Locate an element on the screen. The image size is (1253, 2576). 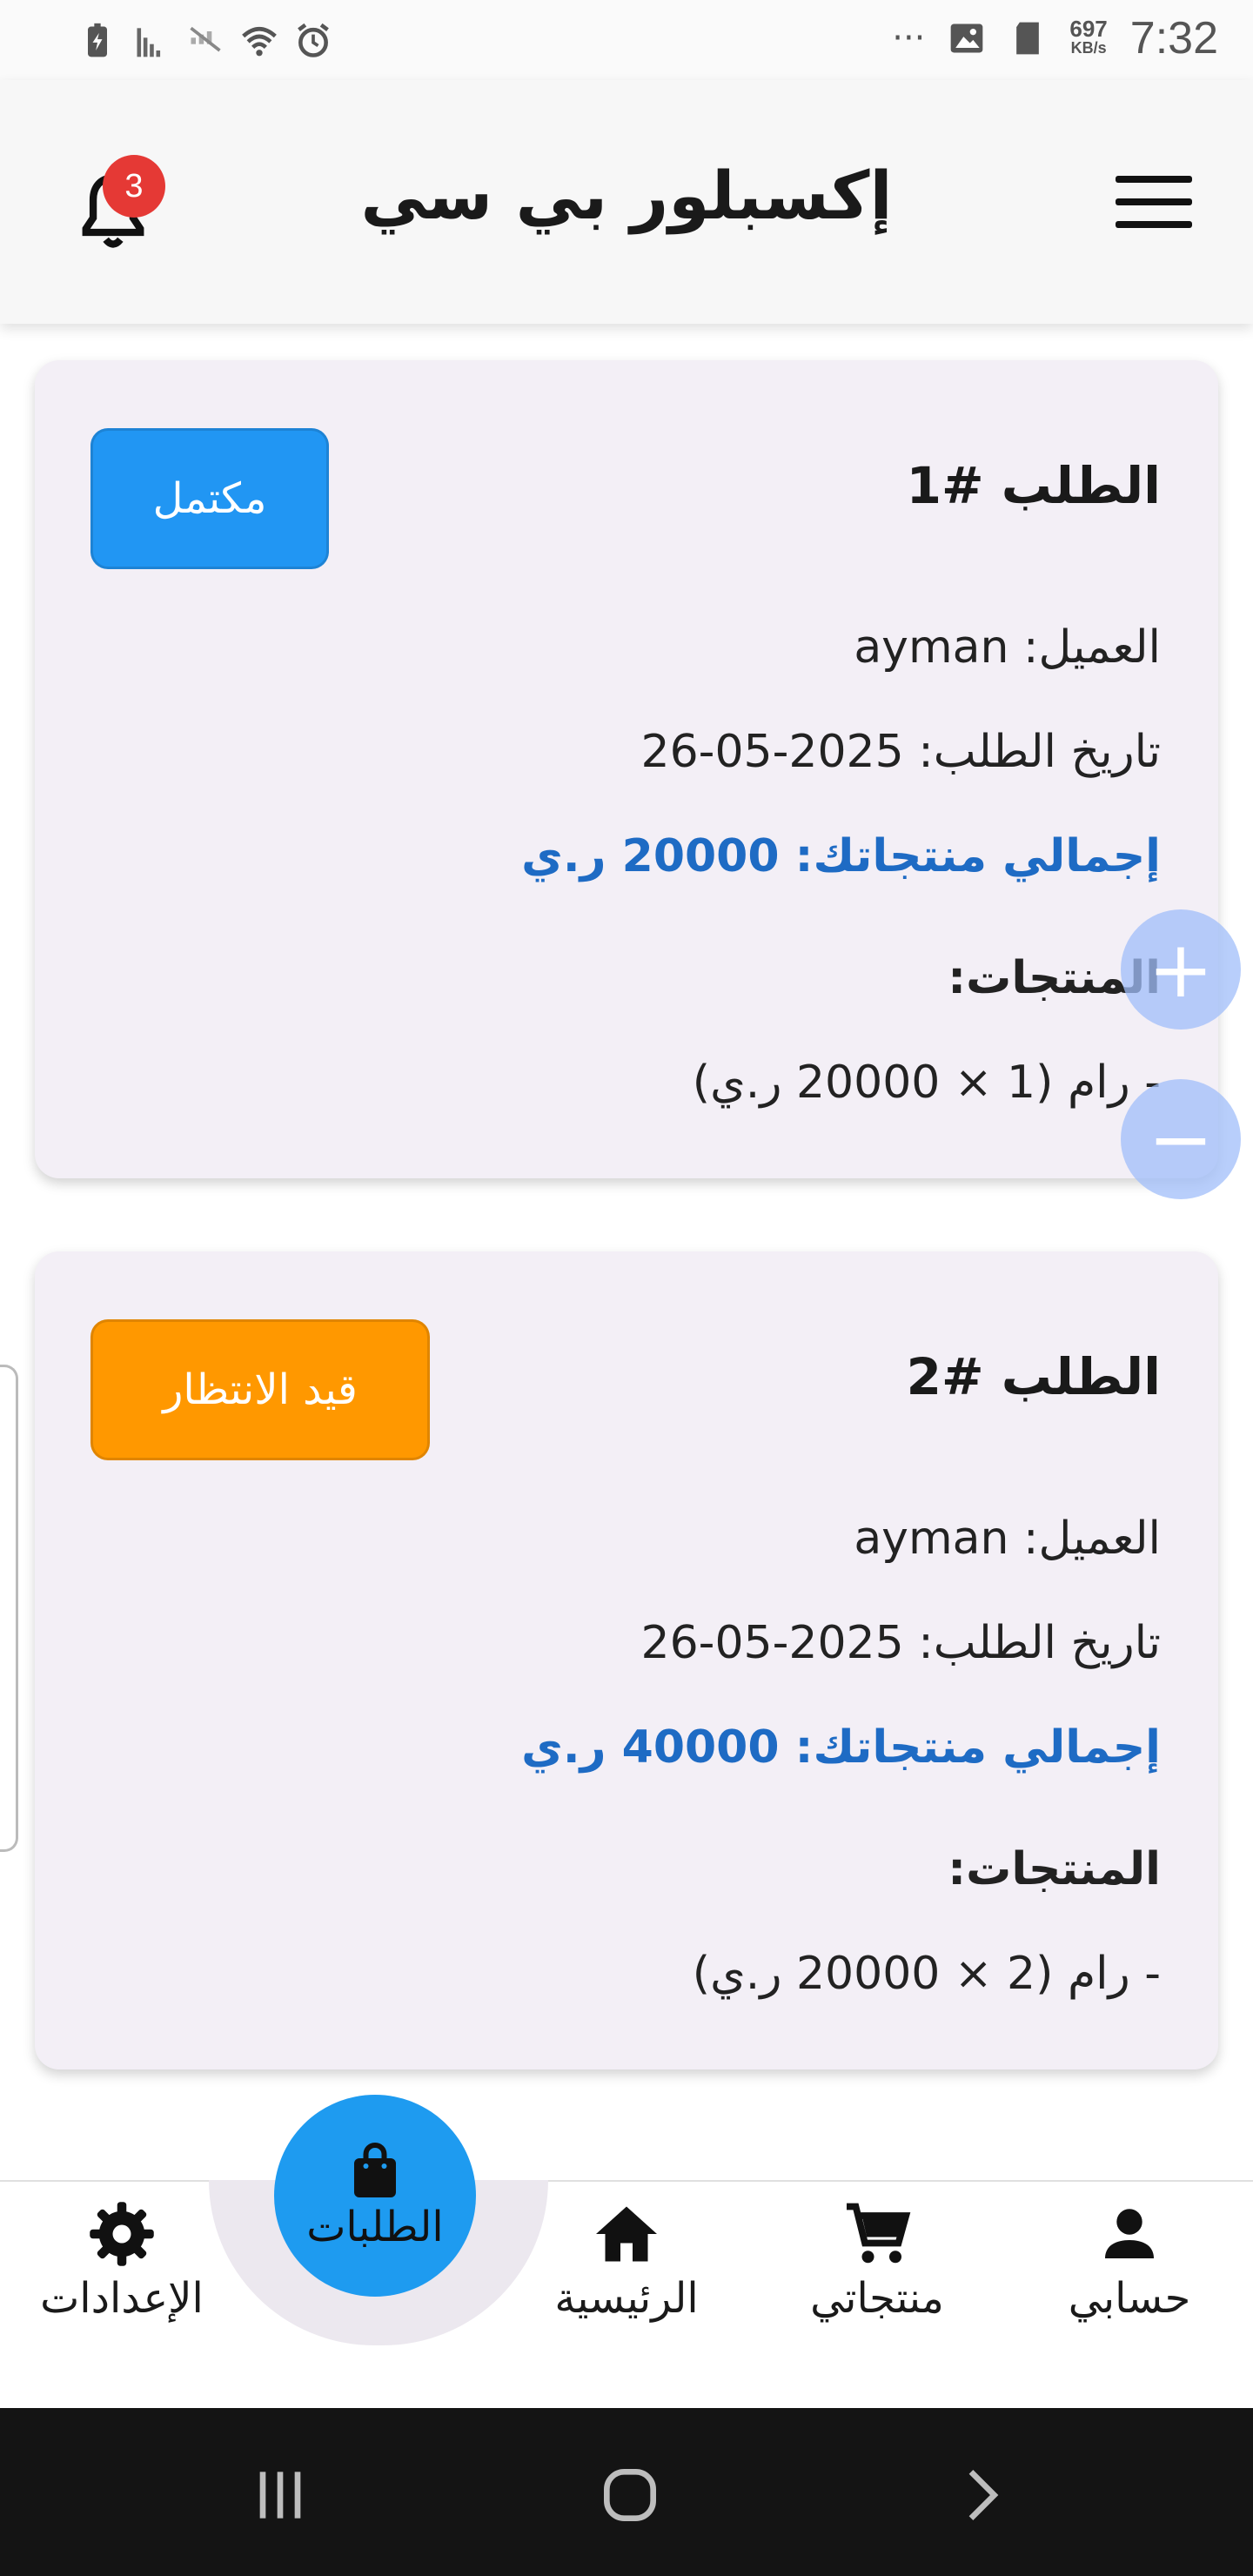
notification-count-badge: 3 is located at coordinates (134, 186).